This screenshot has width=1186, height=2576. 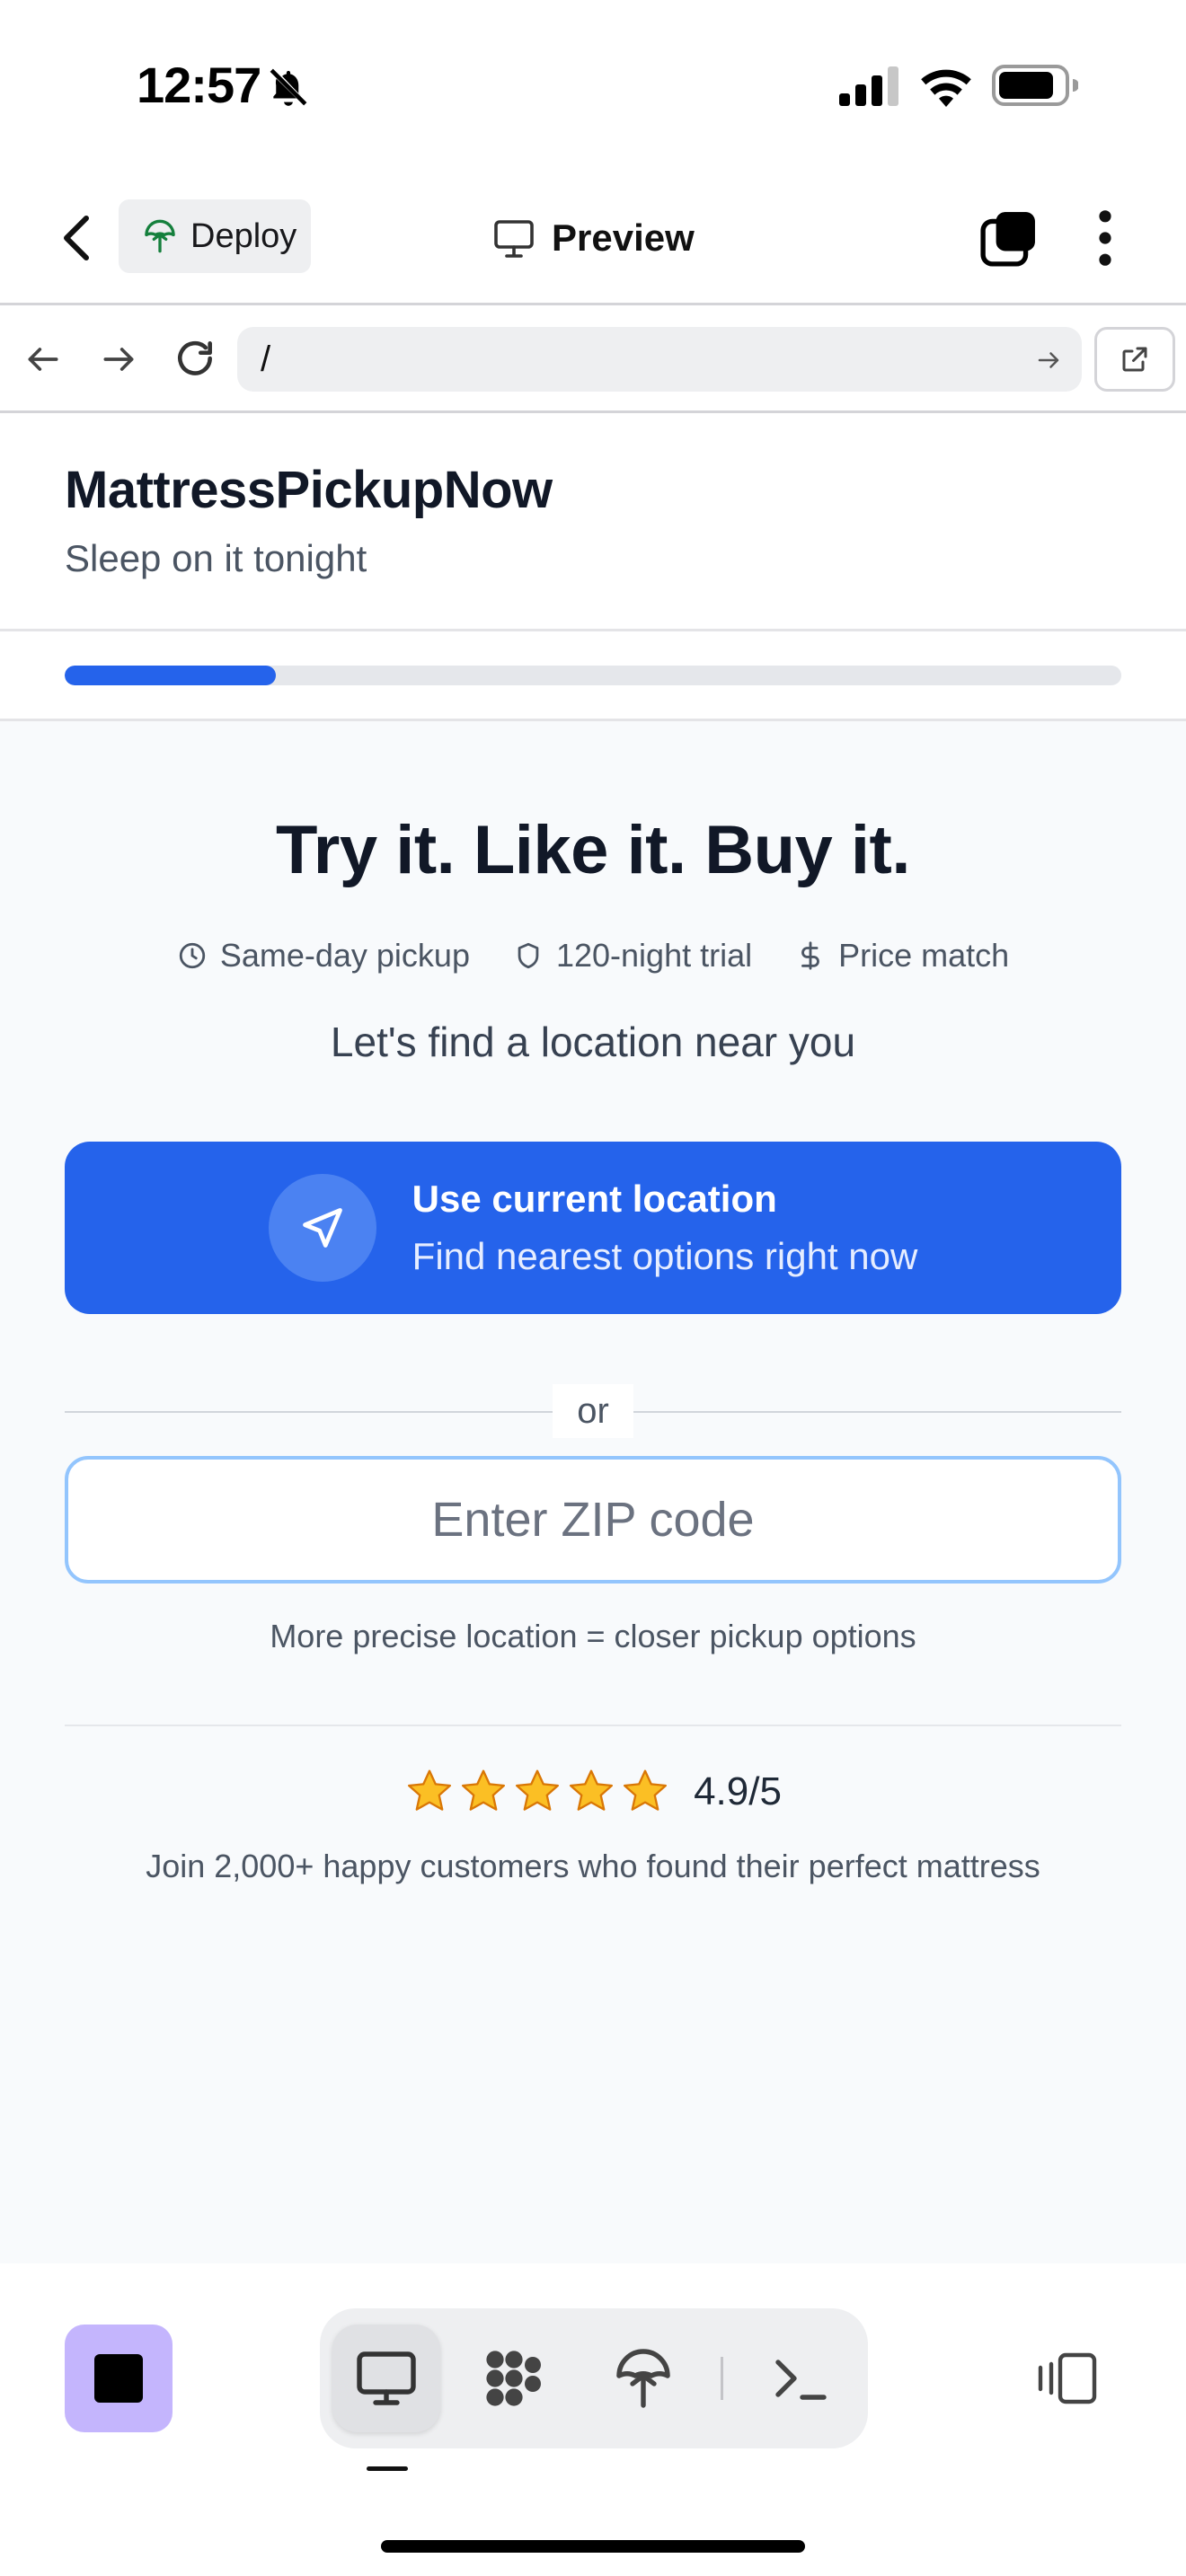 What do you see at coordinates (593, 1725) in the screenshot?
I see `section-divider` at bounding box center [593, 1725].